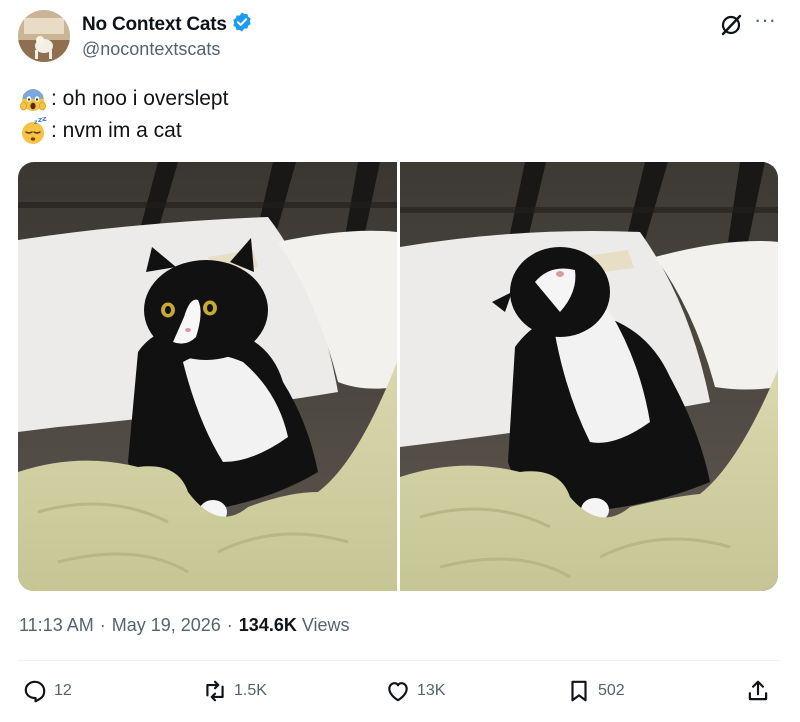  What do you see at coordinates (56, 625) in the screenshot?
I see `post-time: 11:13 AM` at bounding box center [56, 625].